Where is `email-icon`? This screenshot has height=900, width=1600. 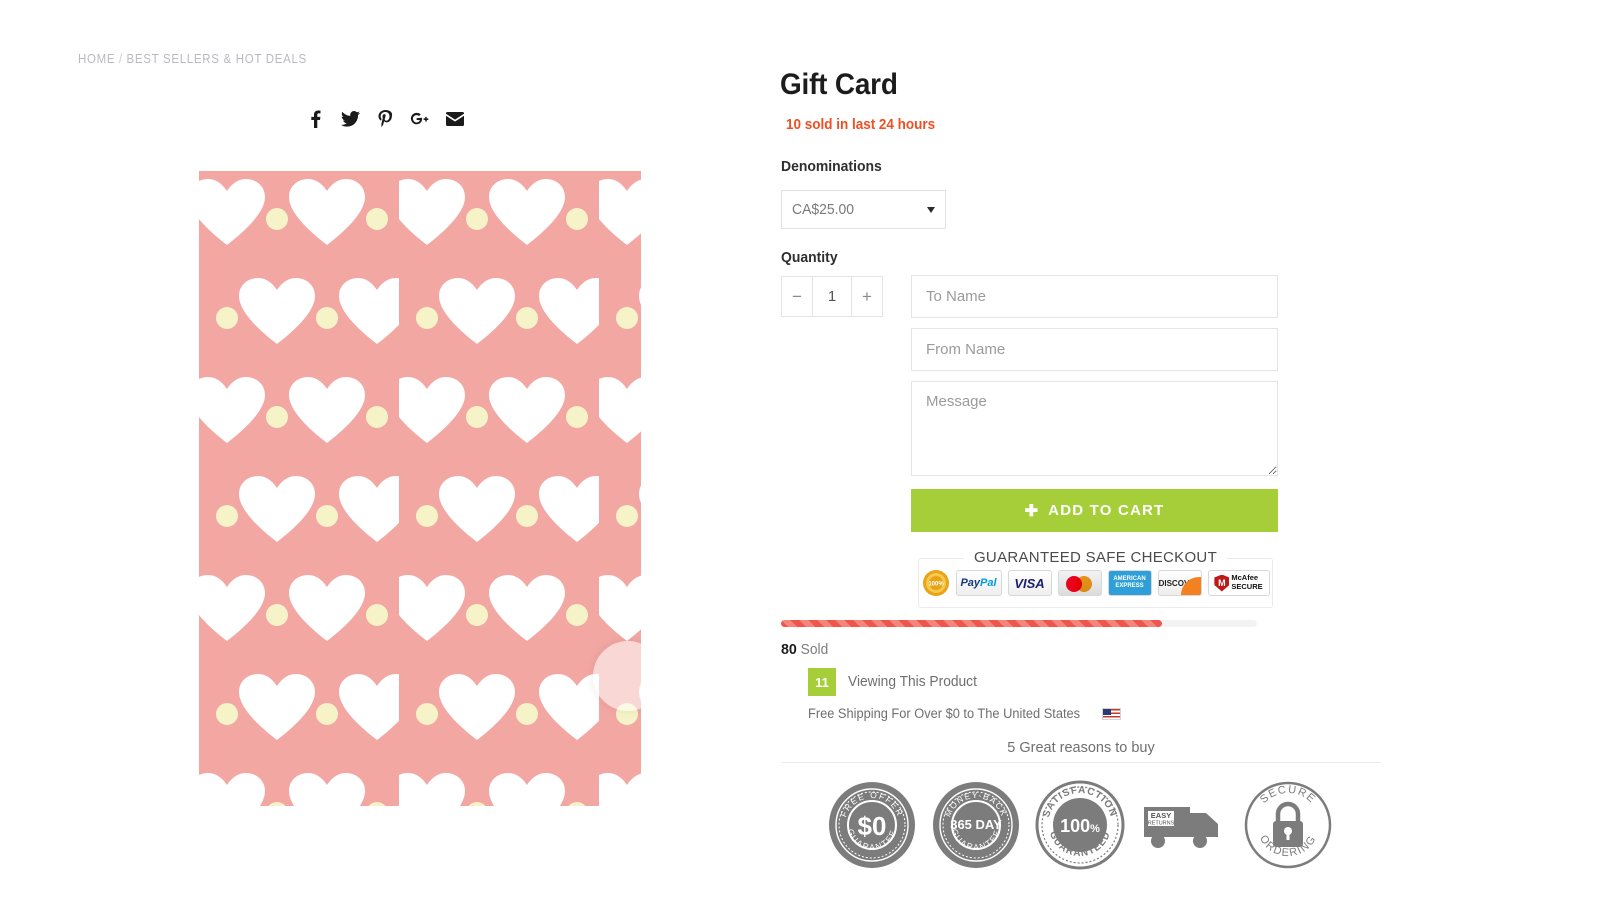
email-icon is located at coordinates (455, 119).